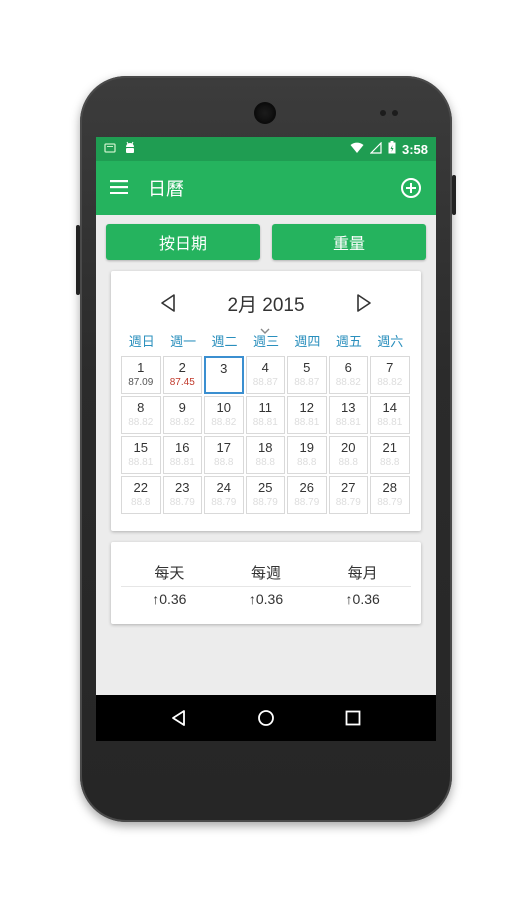 Image resolution: width=532 pixels, height=900 pixels. I want to click on system-nav-bar, so click(266, 718).